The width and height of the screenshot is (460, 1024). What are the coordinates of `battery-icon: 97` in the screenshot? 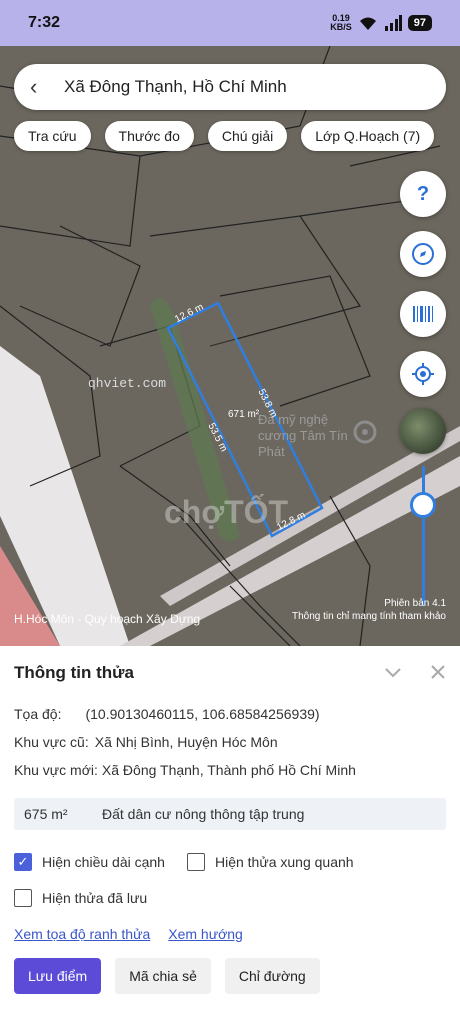 It's located at (419, 23).